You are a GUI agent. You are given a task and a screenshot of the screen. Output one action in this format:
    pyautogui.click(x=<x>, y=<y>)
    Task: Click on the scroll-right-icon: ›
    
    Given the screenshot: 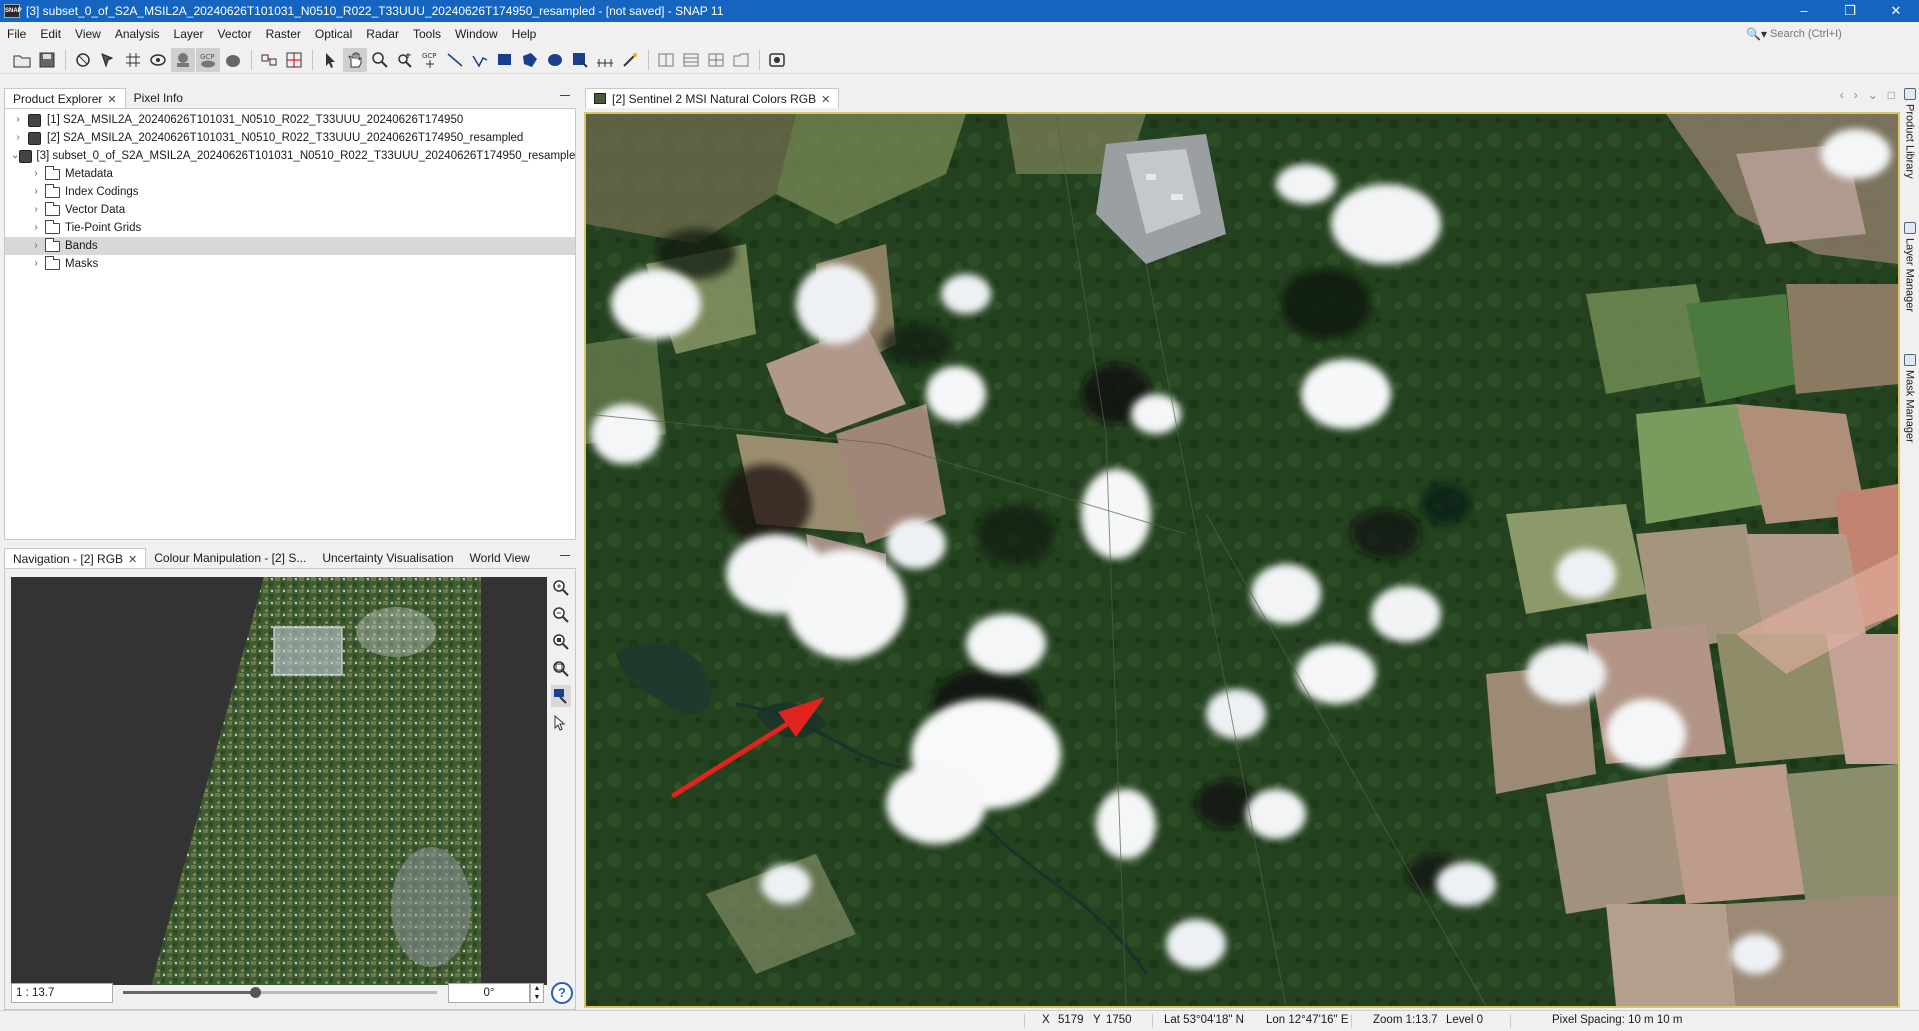 What is the action you would take?
    pyautogui.click(x=1856, y=95)
    